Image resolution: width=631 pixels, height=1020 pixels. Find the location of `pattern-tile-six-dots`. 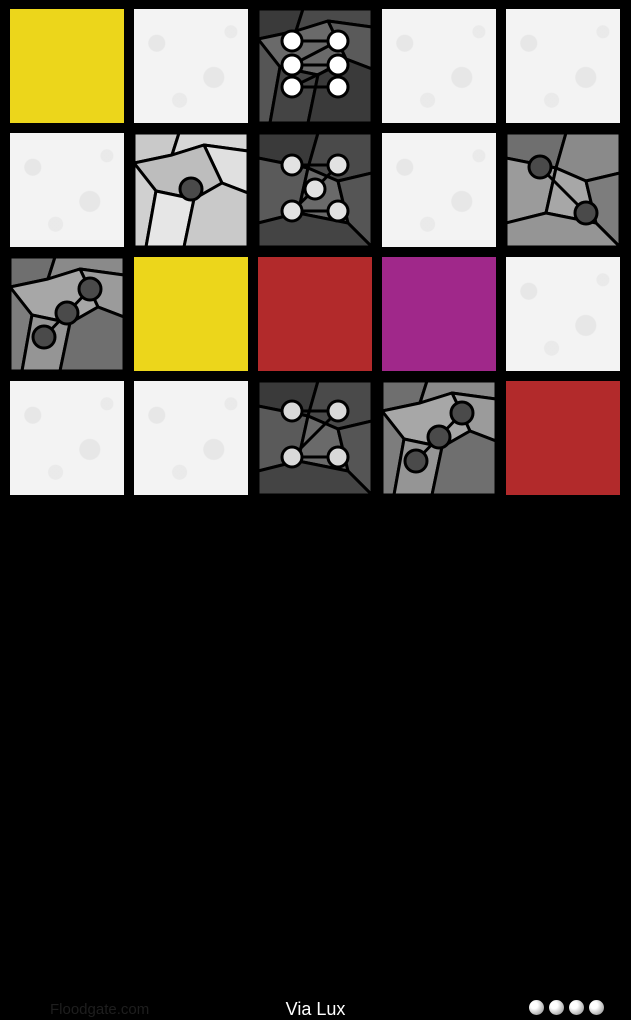

pattern-tile-six-dots is located at coordinates (315, 66).